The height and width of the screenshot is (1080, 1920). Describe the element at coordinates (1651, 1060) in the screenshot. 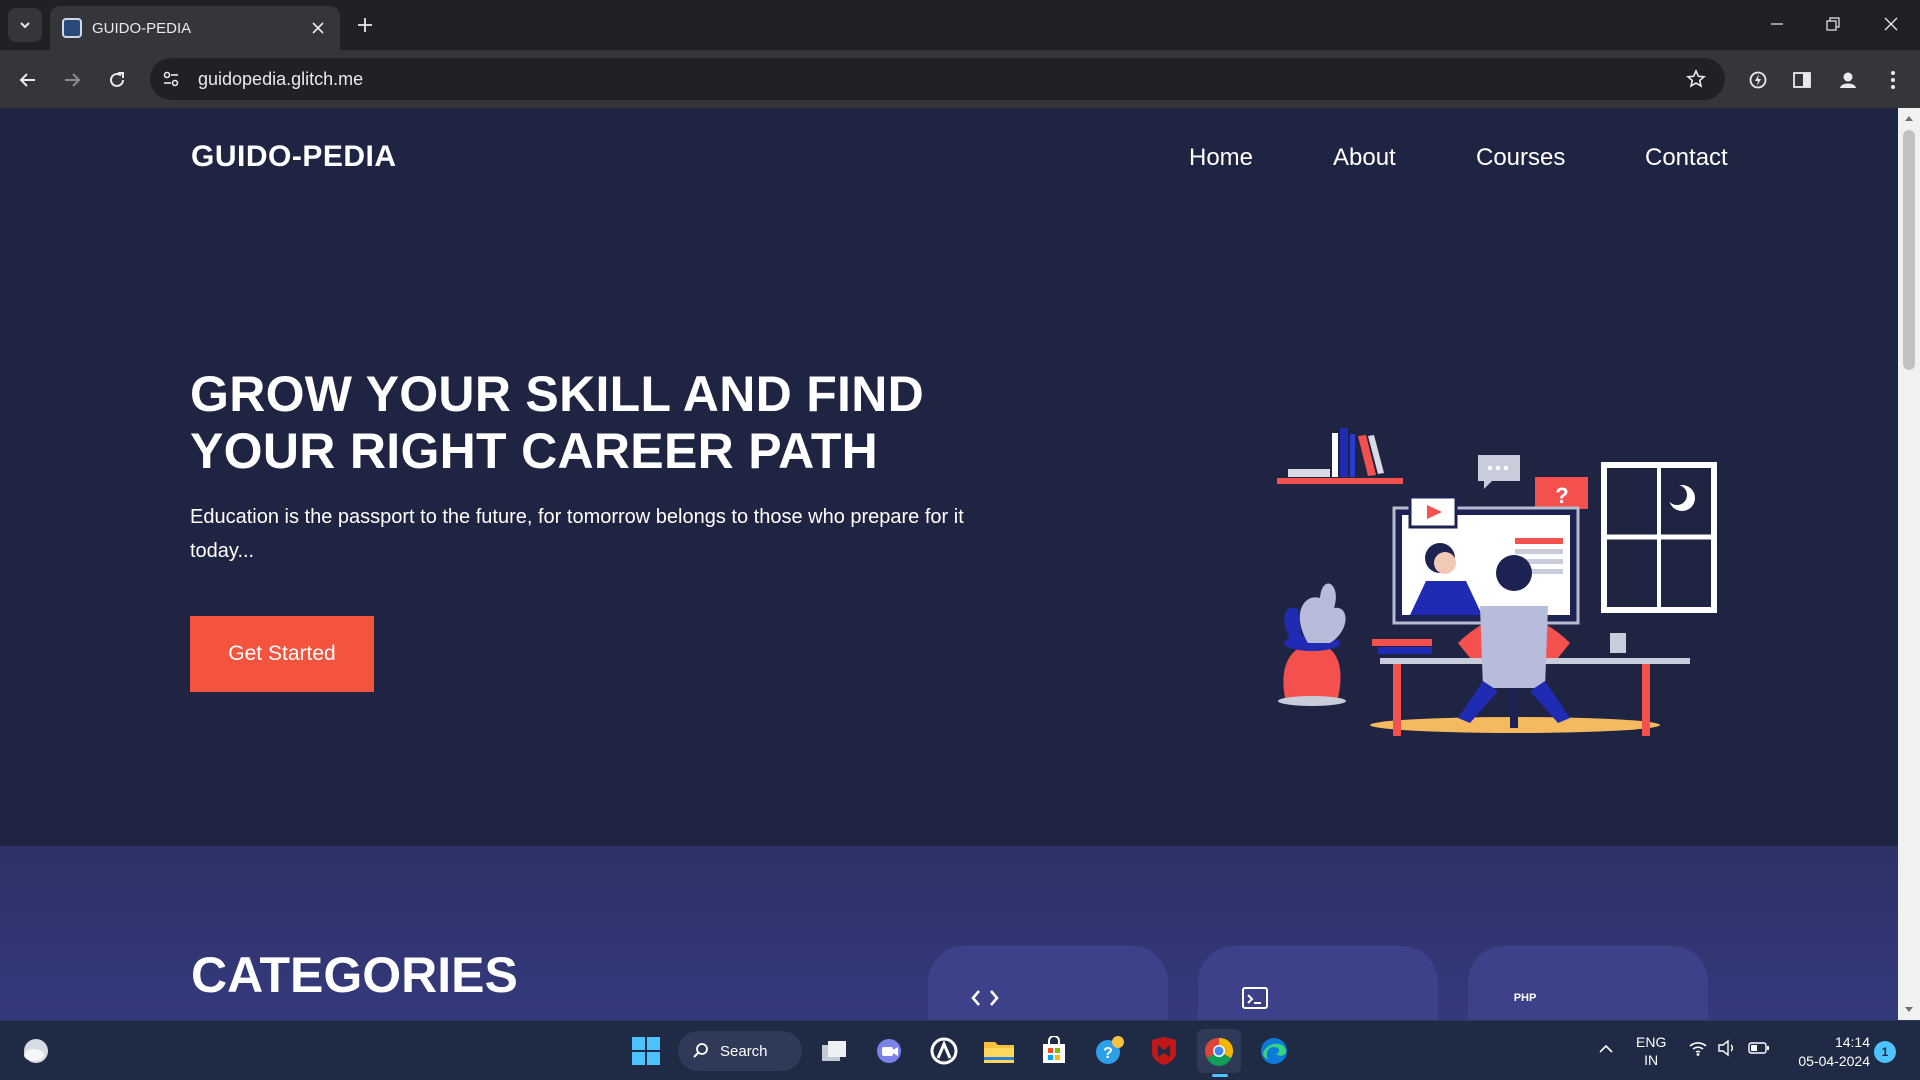

I see `region-code: IN` at that location.